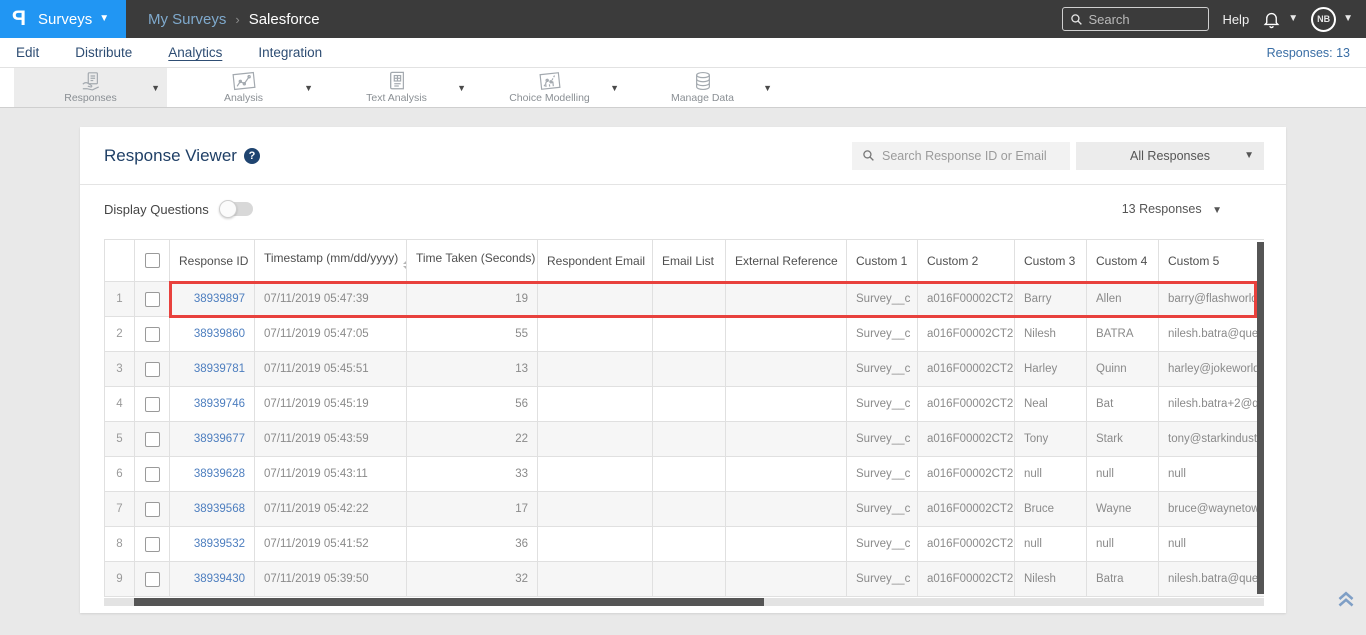  Describe the element at coordinates (212, 544) in the screenshot. I see `response-id-link: 38939532` at that location.